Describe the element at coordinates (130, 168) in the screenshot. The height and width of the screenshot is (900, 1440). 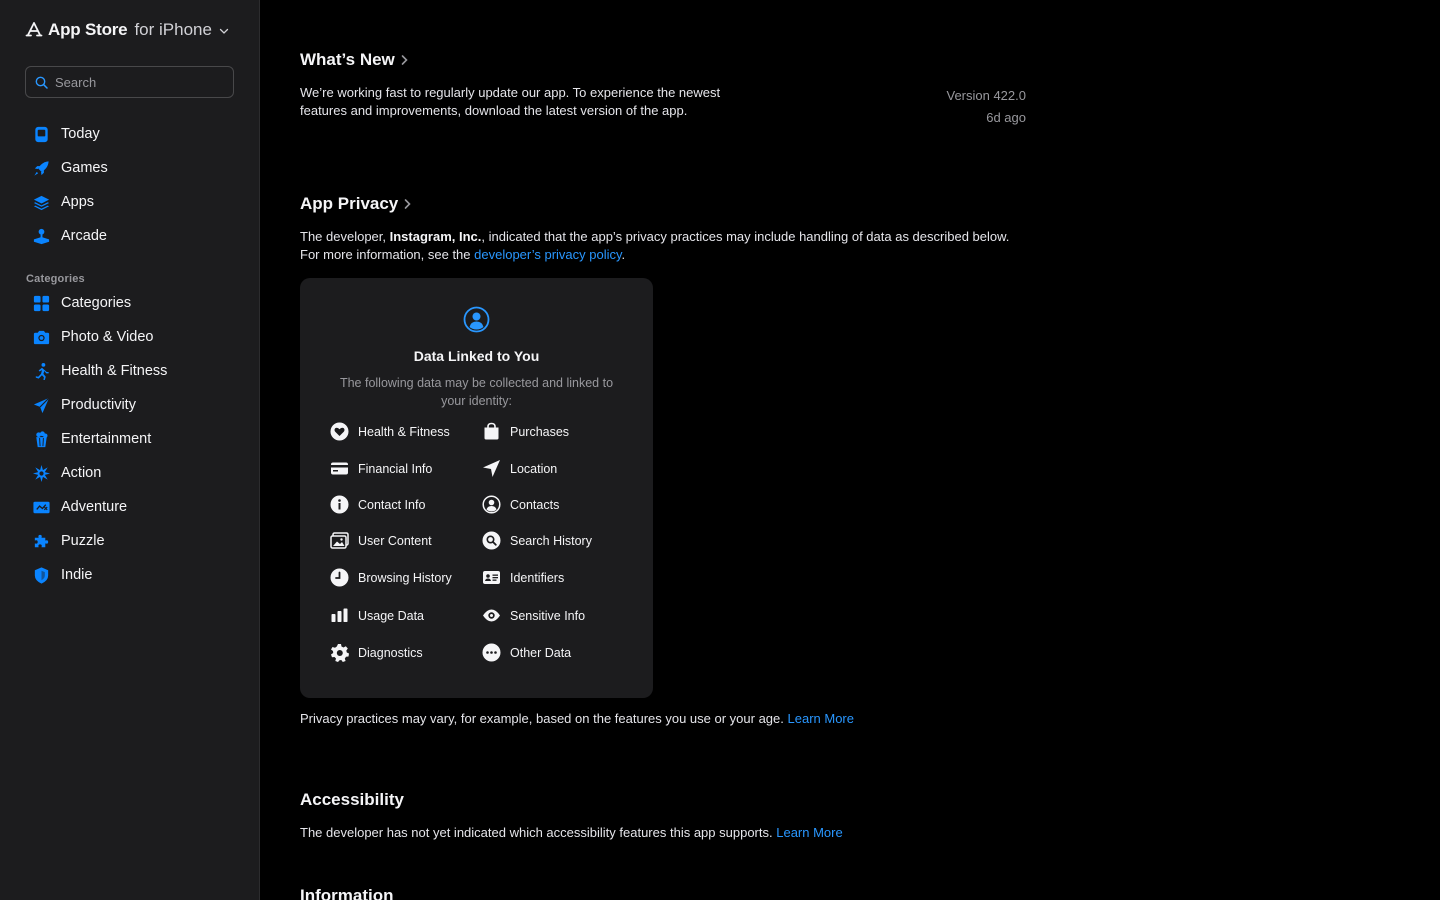
I see `nav-games: Games` at that location.